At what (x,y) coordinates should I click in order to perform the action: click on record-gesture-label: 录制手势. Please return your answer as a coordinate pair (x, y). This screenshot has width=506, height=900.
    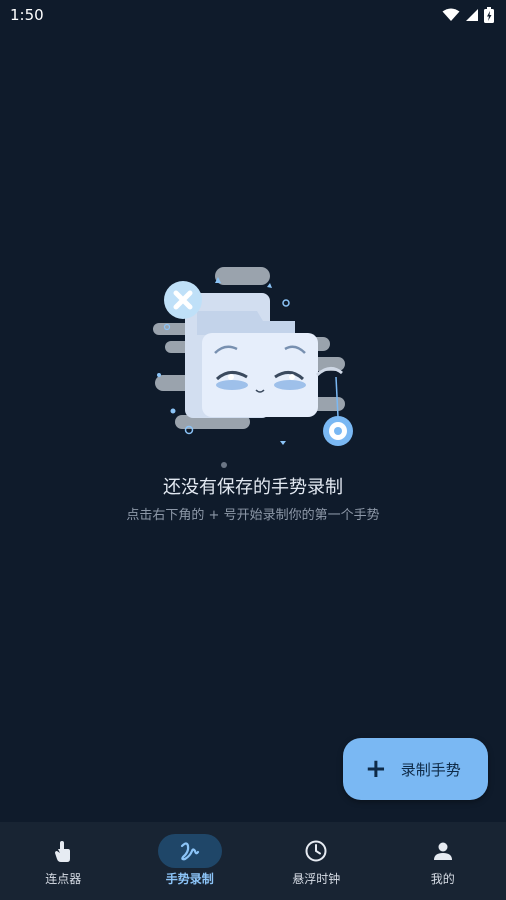
    Looking at the image, I should click on (430, 769).